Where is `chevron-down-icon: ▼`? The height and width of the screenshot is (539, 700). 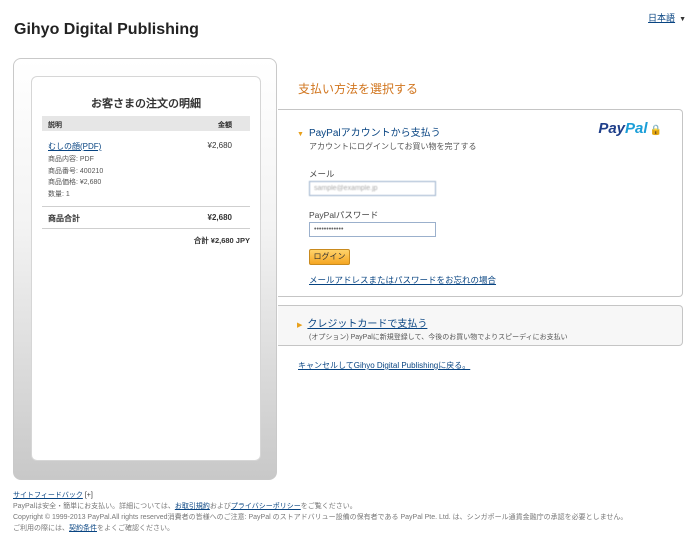 chevron-down-icon: ▼ is located at coordinates (682, 19).